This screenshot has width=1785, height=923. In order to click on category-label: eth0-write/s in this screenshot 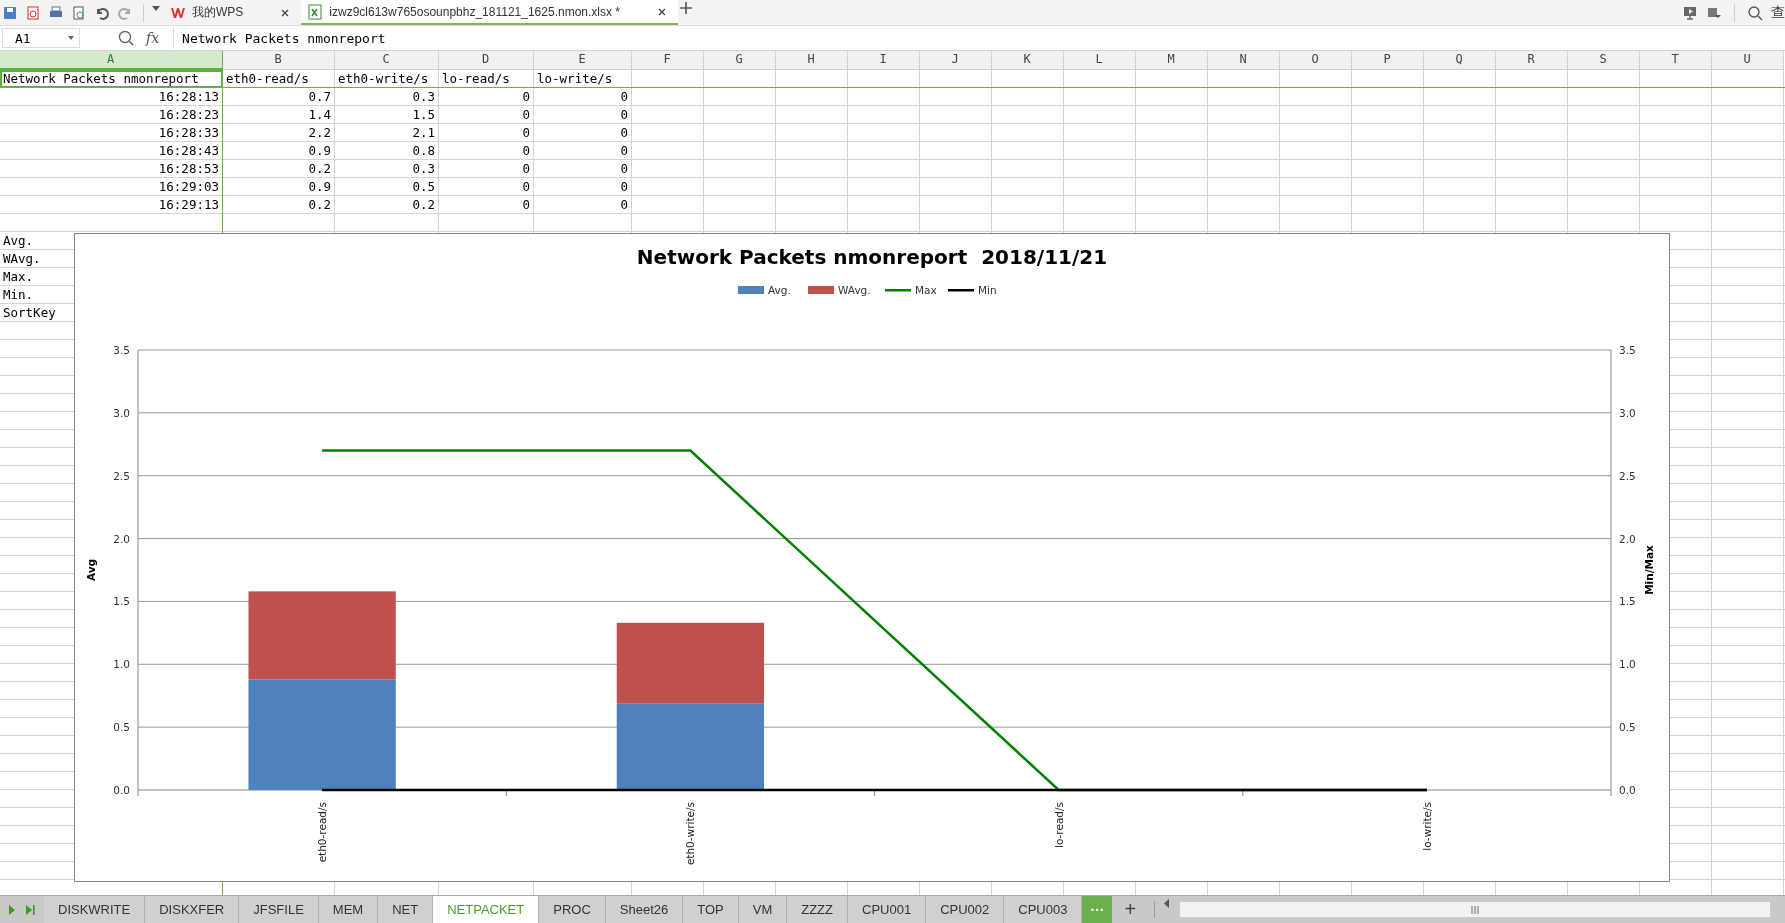, I will do `click(690, 834)`.